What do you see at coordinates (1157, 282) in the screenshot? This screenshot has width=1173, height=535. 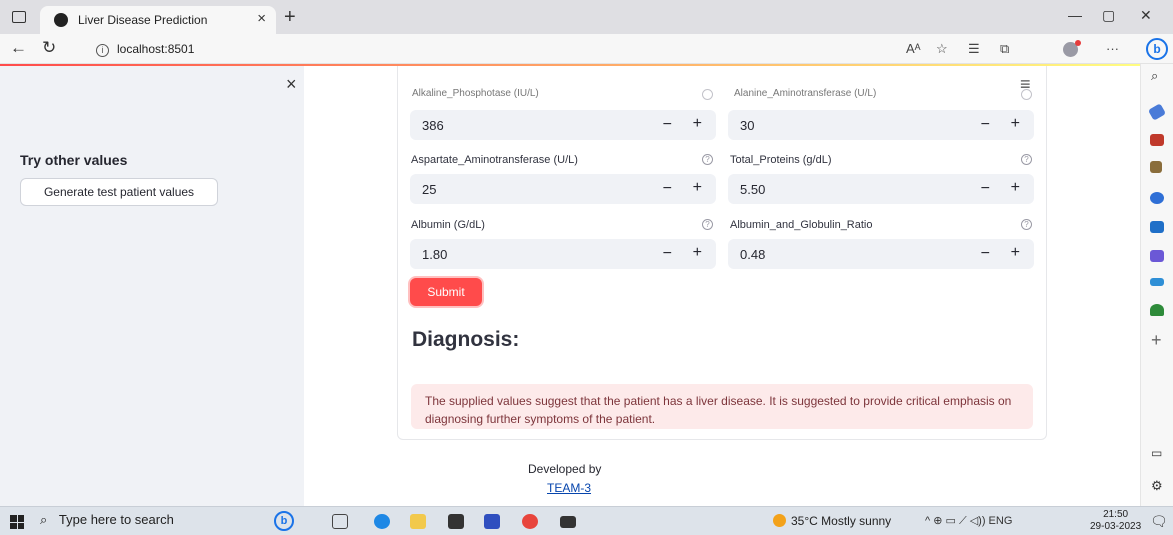 I see `drop-icon` at bounding box center [1157, 282].